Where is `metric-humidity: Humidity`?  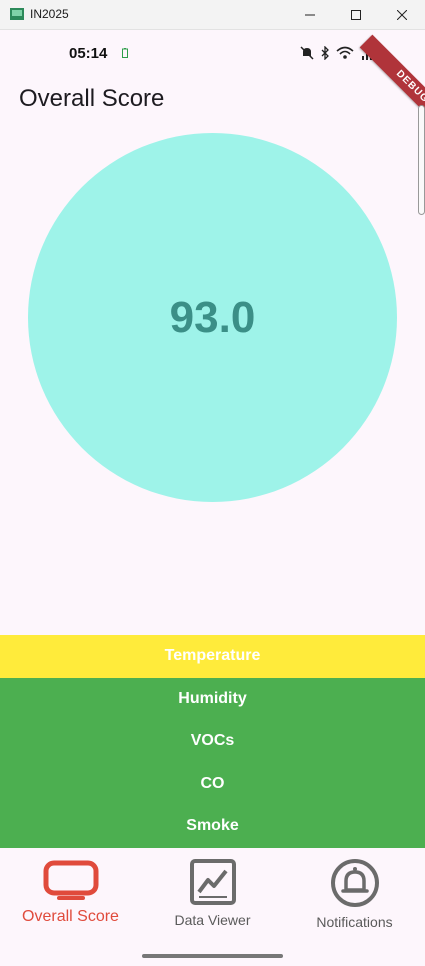
metric-humidity: Humidity is located at coordinates (212, 698).